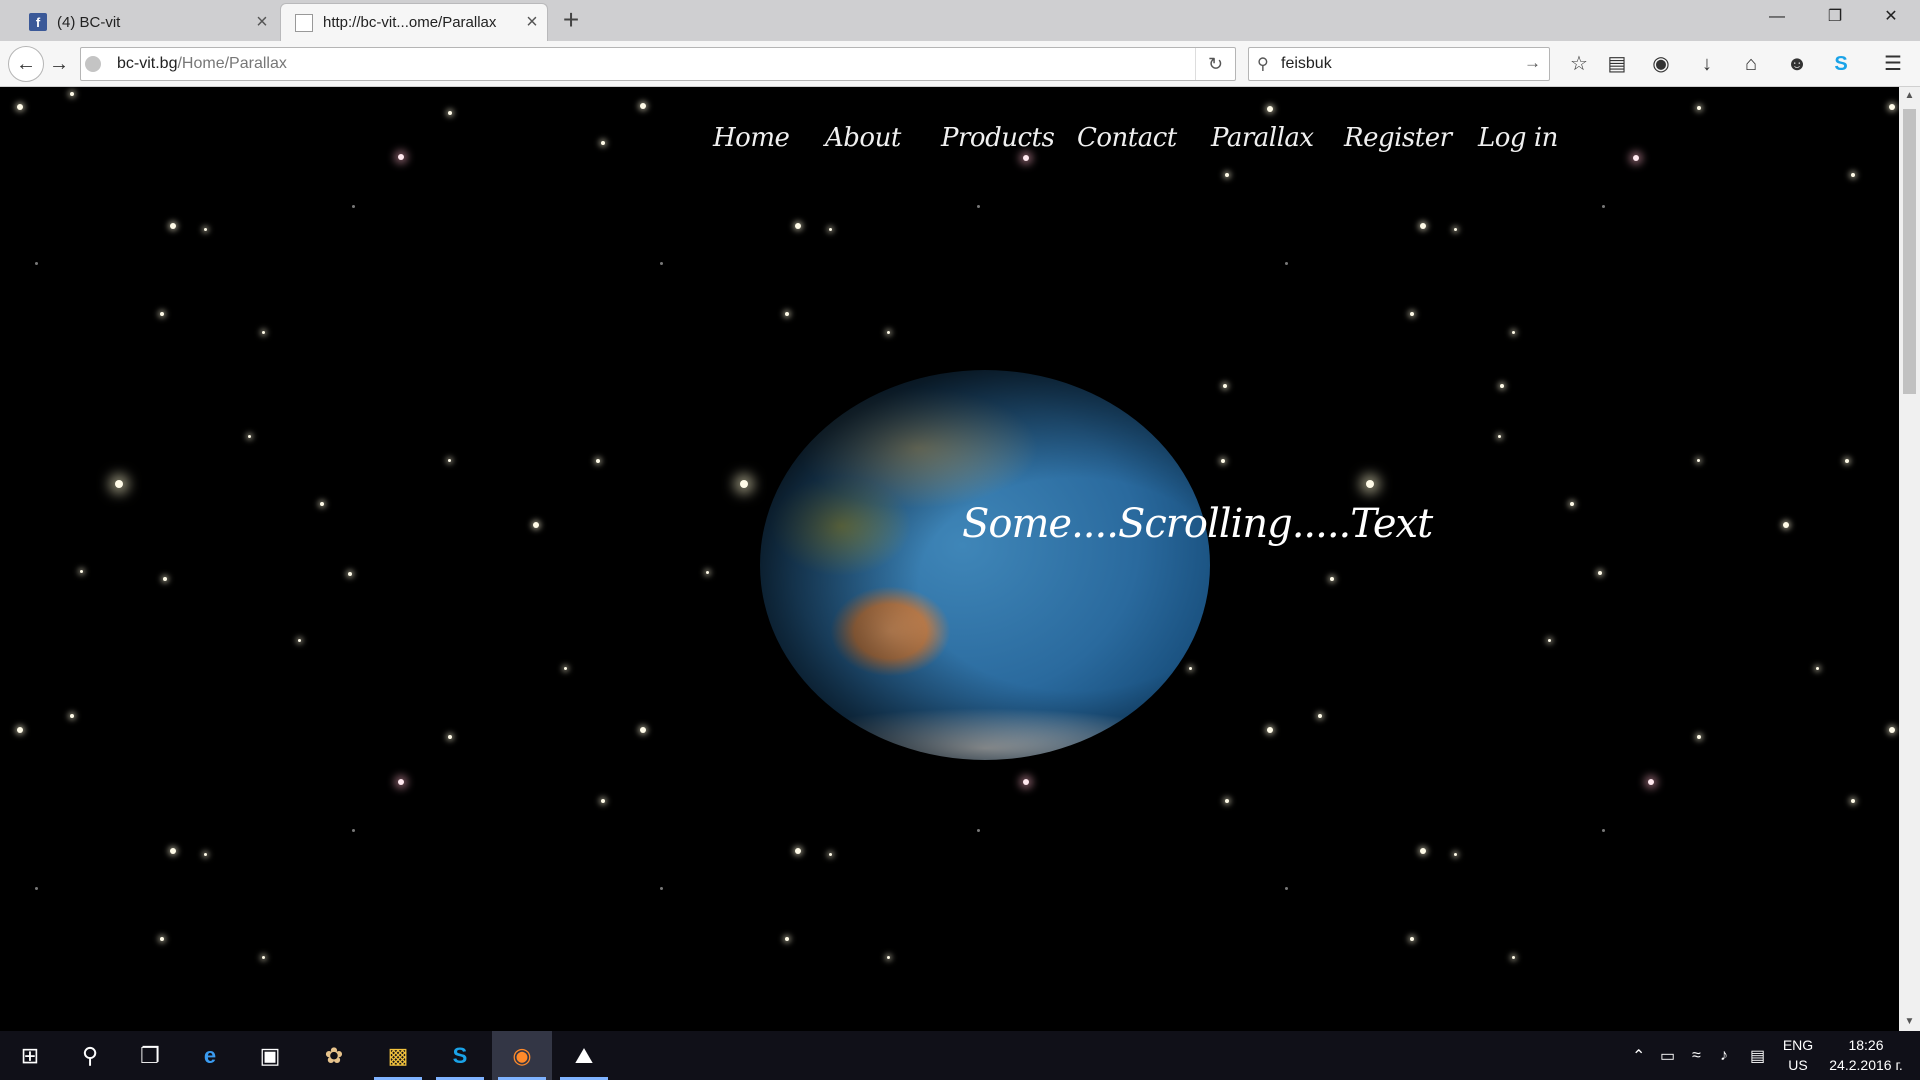  I want to click on nav-parallax: Parallax, so click(1262, 138).